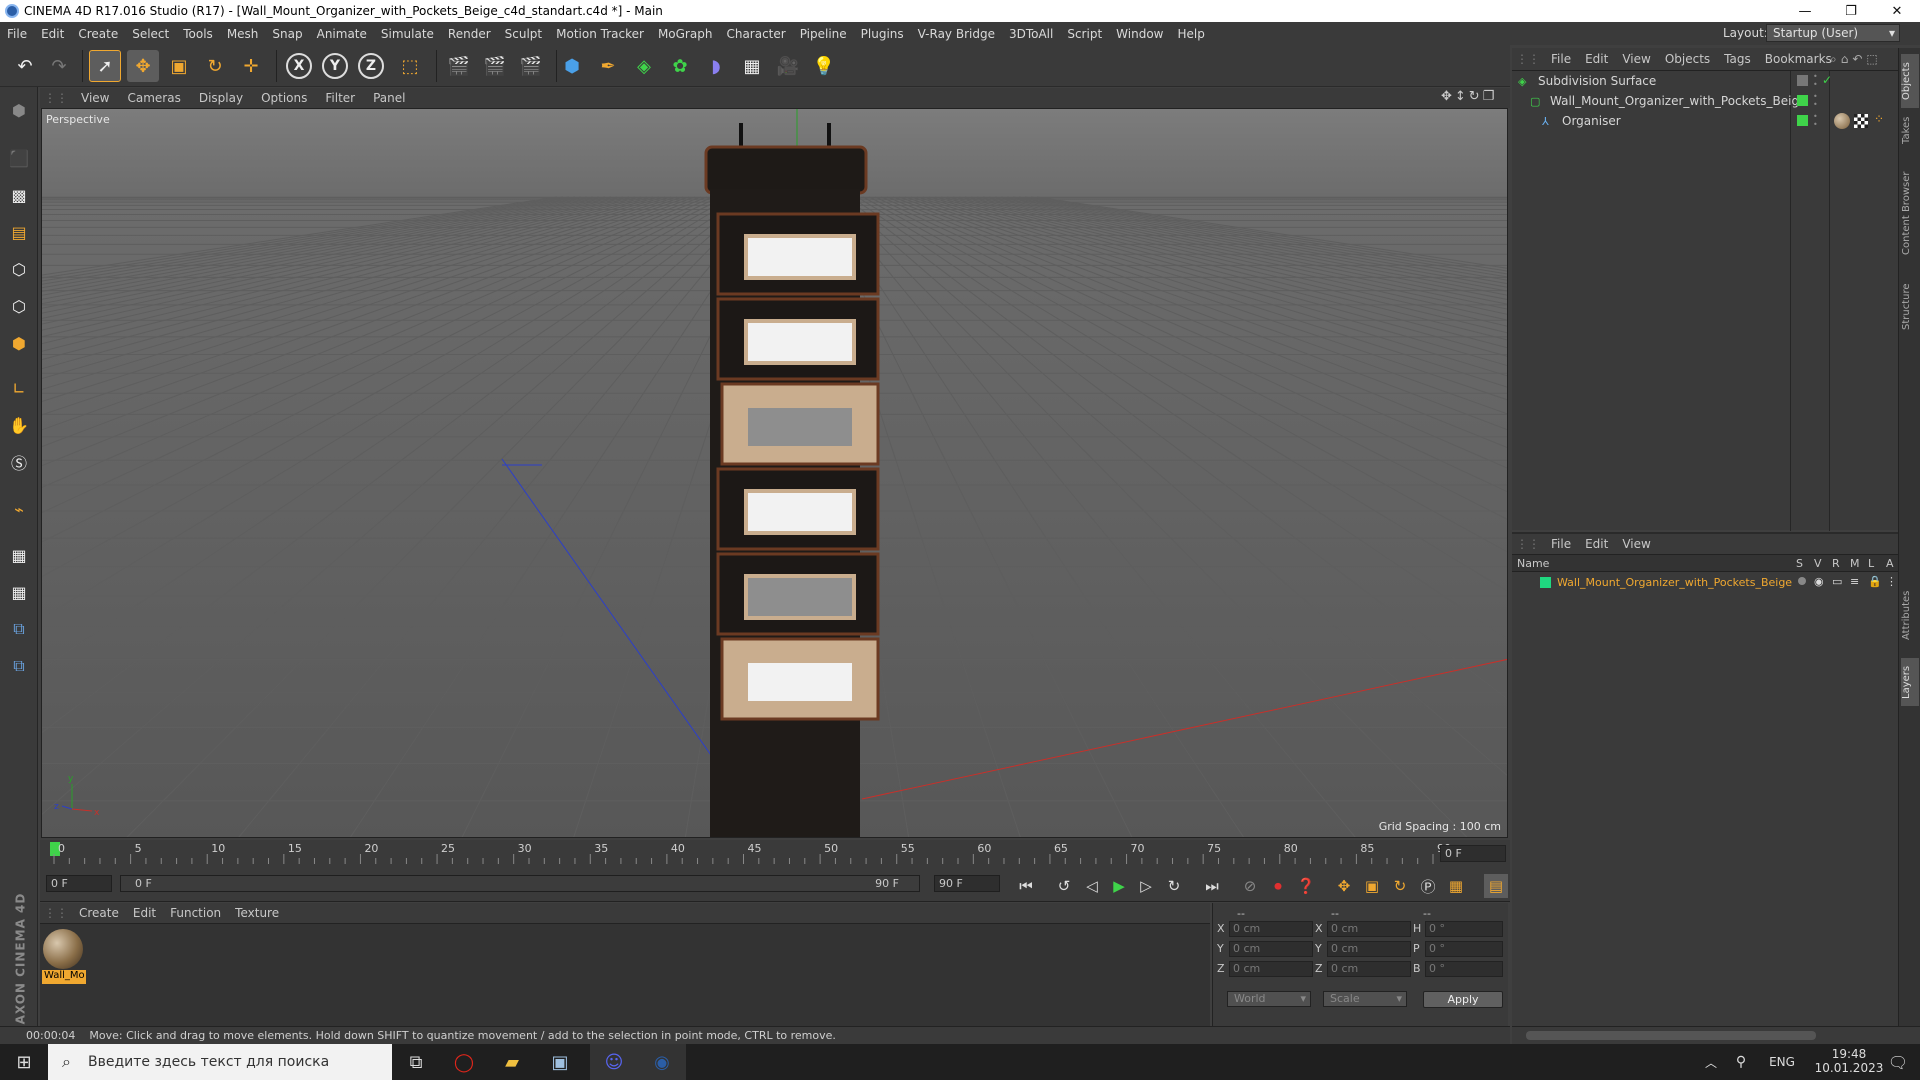 The image size is (1920, 1080). What do you see at coordinates (1891, 581) in the screenshot?
I see `layer-animation-icon: ⋮` at bounding box center [1891, 581].